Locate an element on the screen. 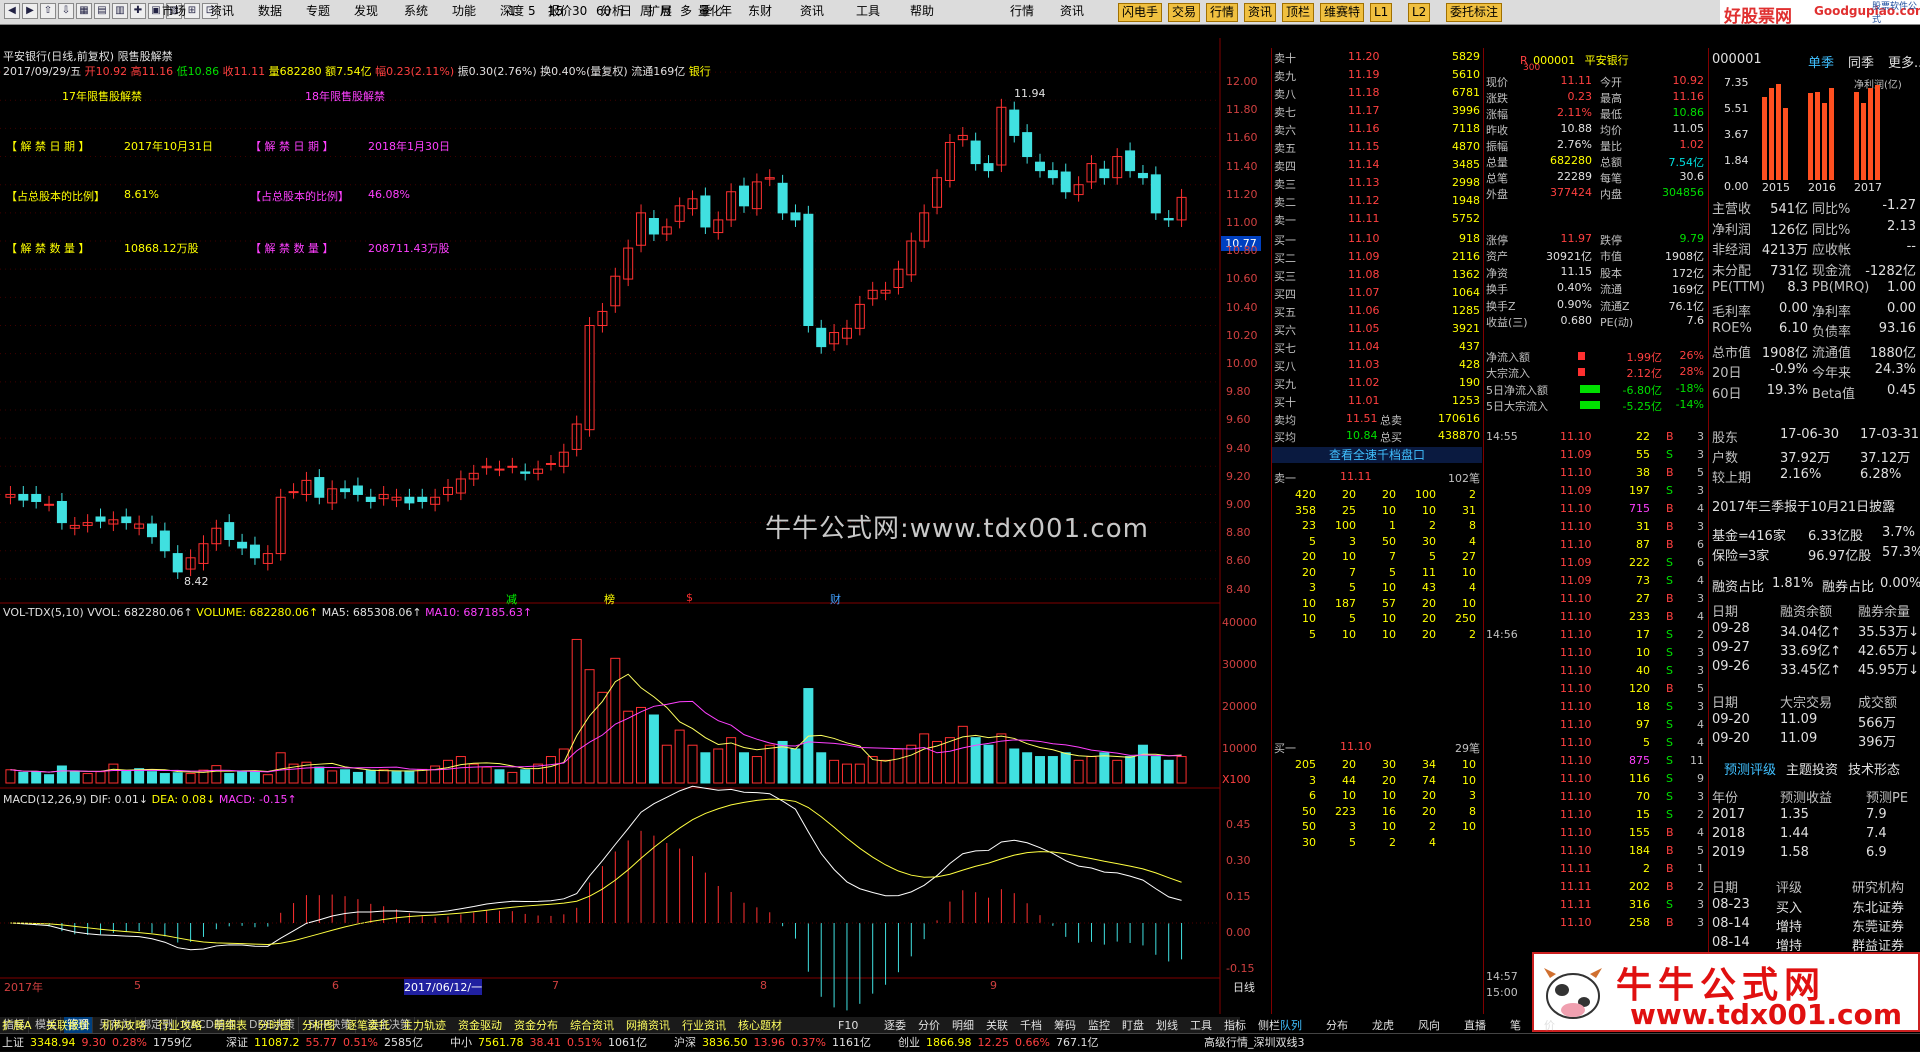 This screenshot has height=1052, width=1920. side-tab-2: 风向 is located at coordinates (1429, 1026).